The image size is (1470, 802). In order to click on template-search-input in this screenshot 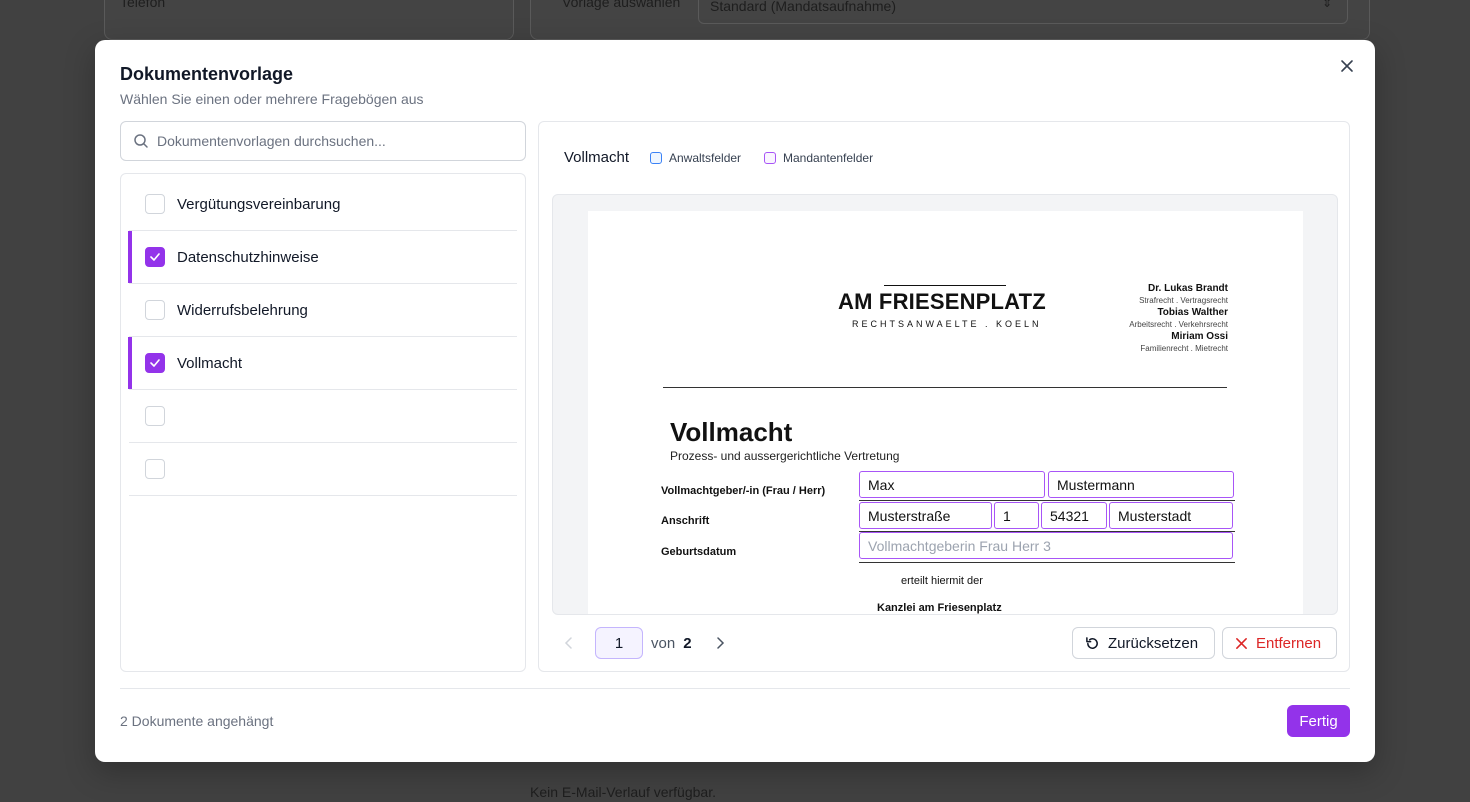, I will do `click(327, 141)`.